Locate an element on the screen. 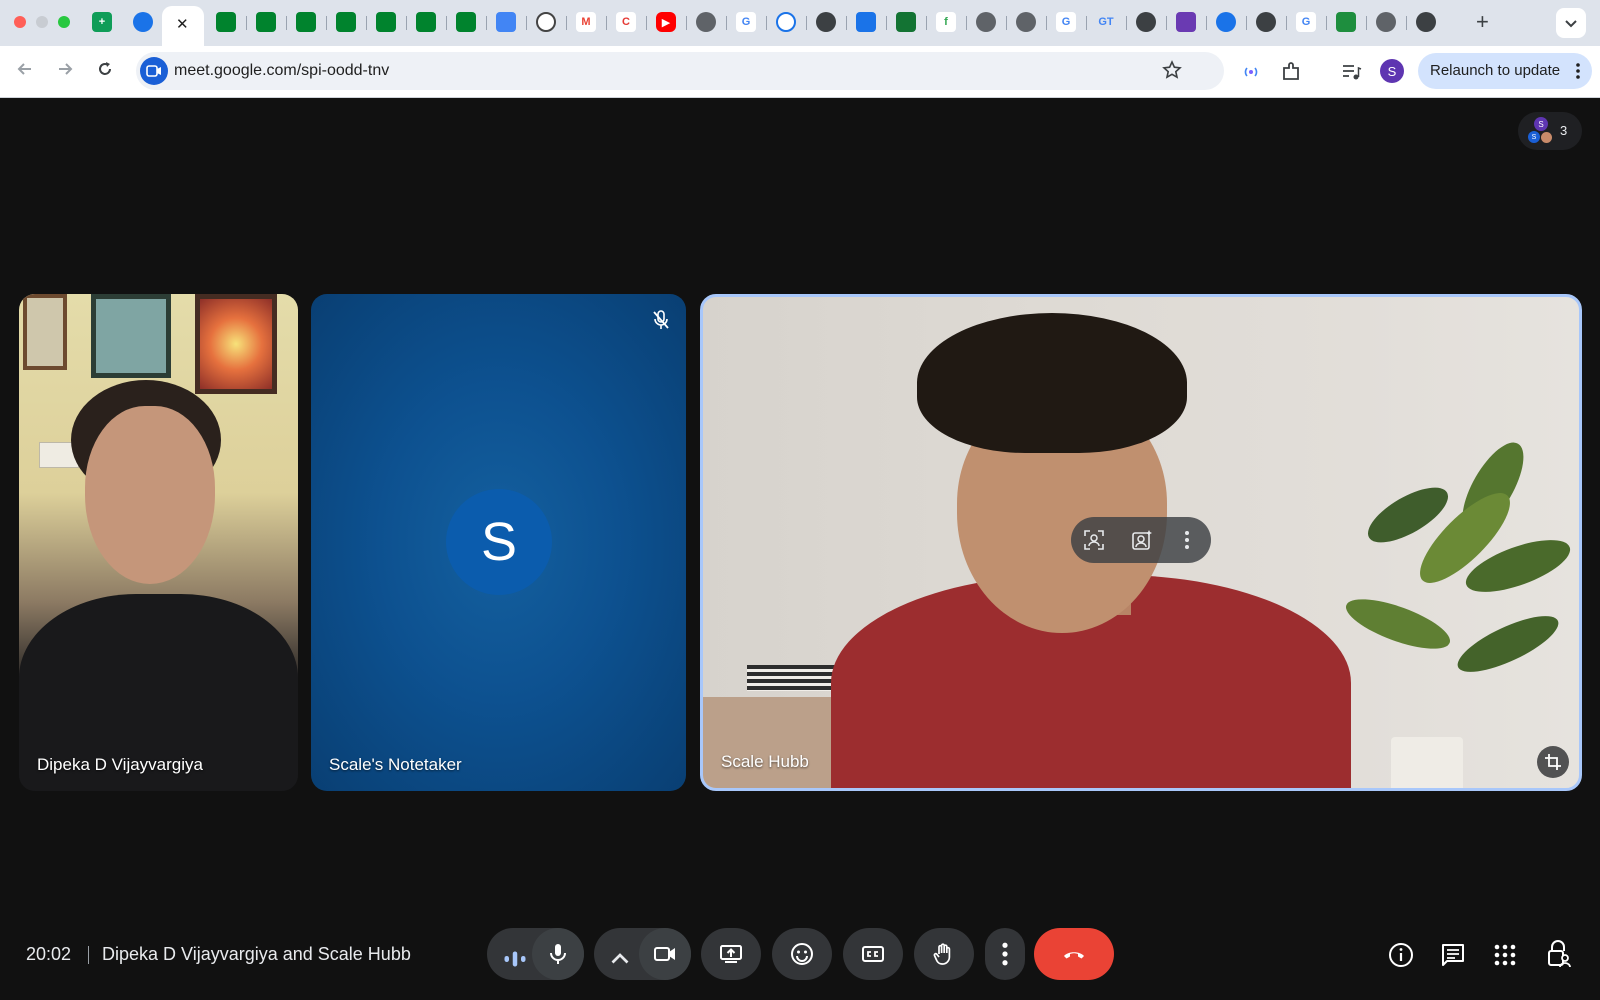  gmail-tab-icon: M is located at coordinates (586, 22).